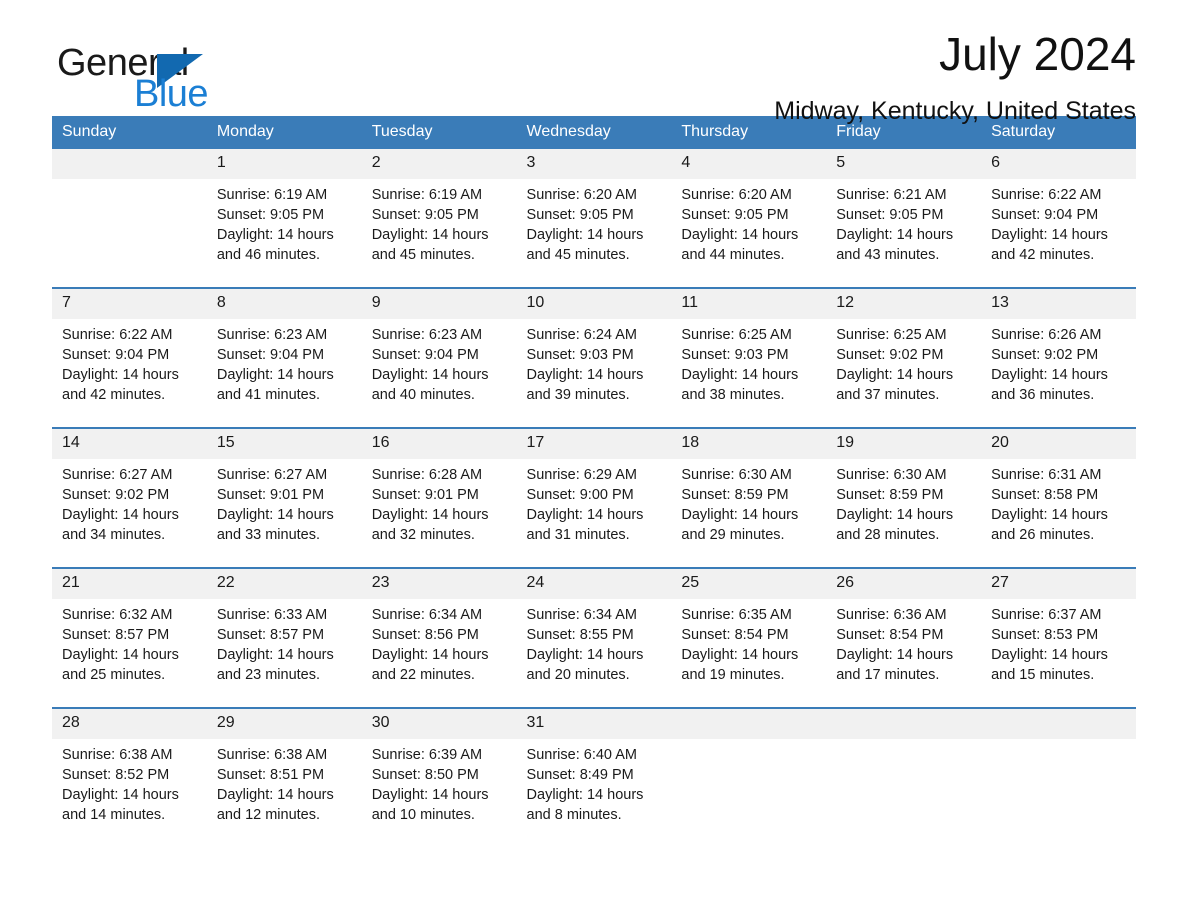  Describe the element at coordinates (1058, 164) in the screenshot. I see `day-number: 6` at that location.